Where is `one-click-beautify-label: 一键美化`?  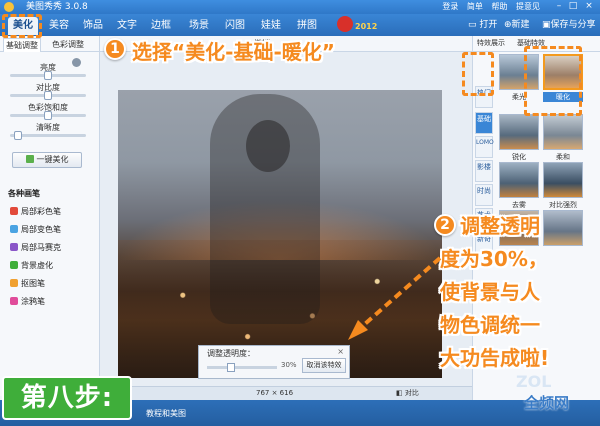
one-click-beautify-label: 一键美化 is located at coordinates (52, 159).